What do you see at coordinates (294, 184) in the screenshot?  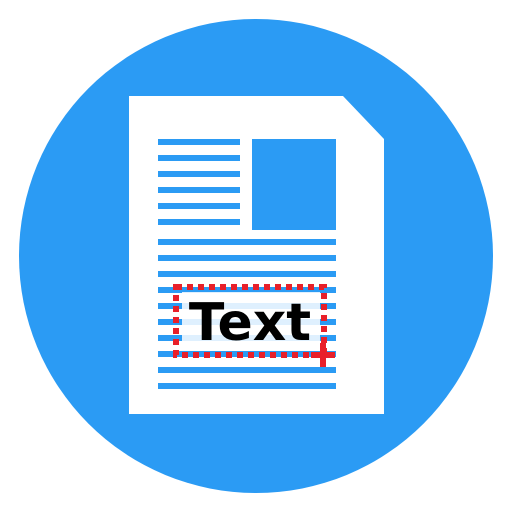 I see `image-block` at bounding box center [294, 184].